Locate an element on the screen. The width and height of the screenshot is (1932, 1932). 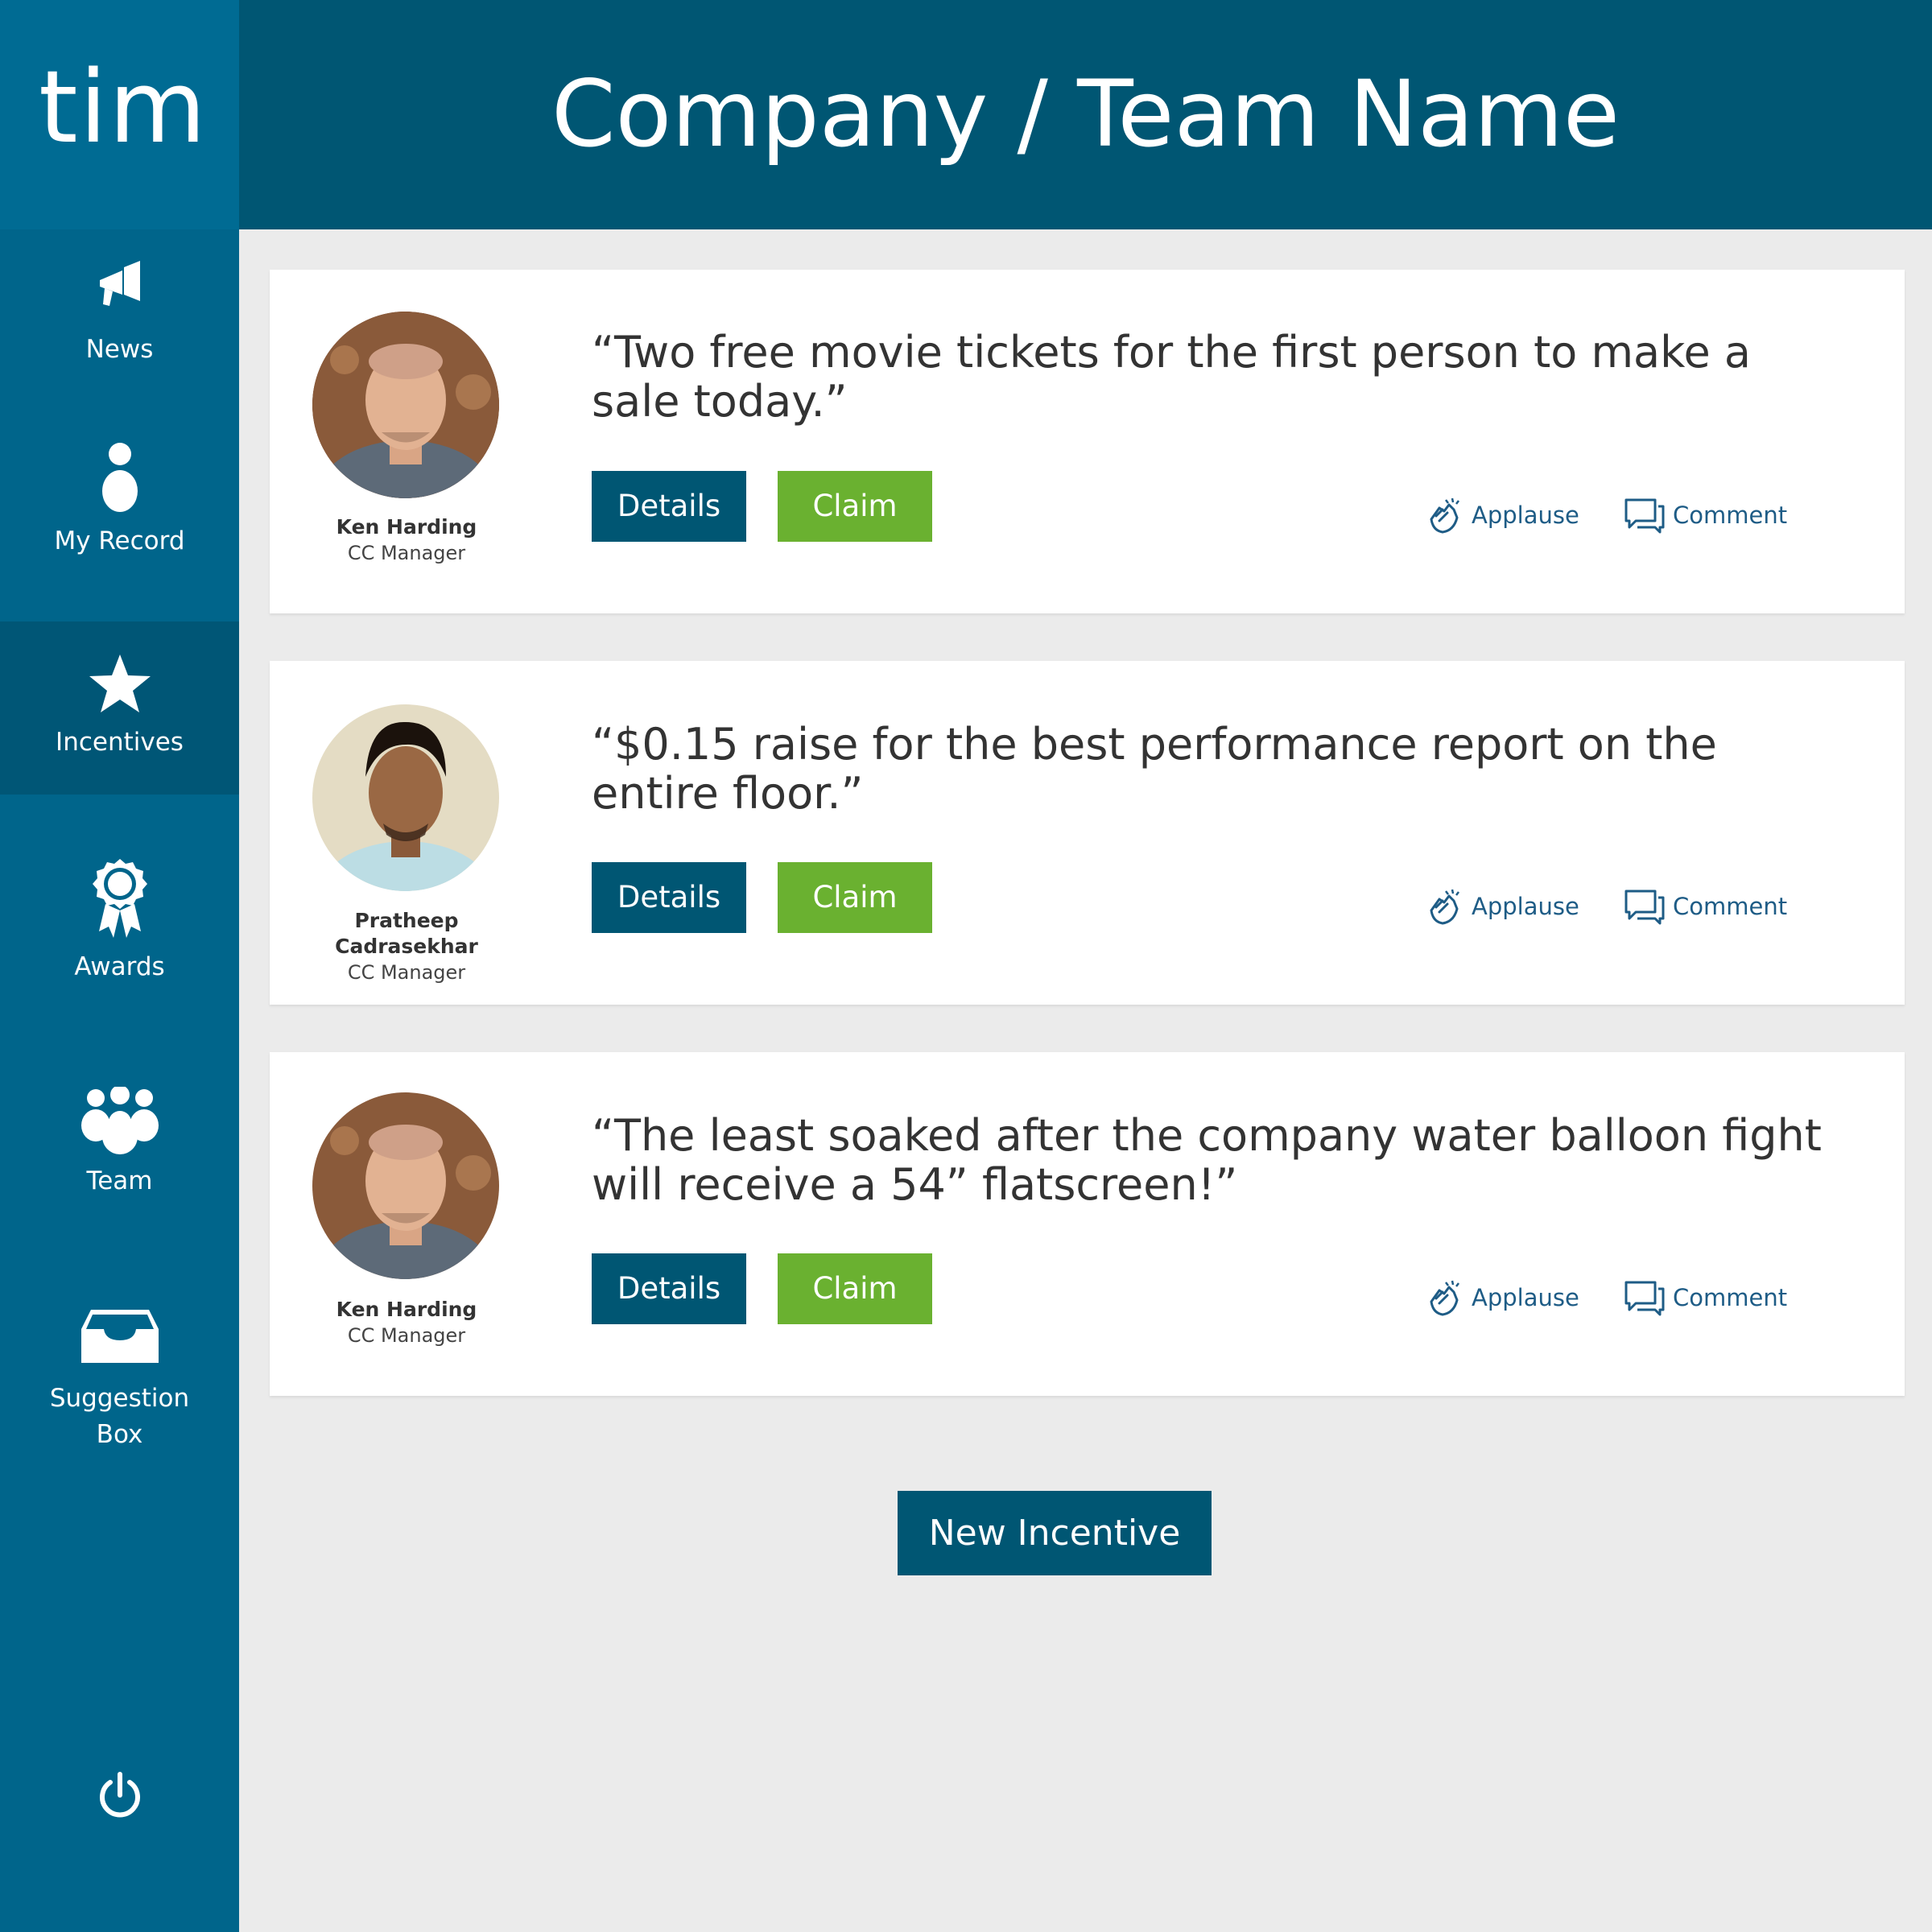
sidebar-item-team: Team is located at coordinates (119, 1147).